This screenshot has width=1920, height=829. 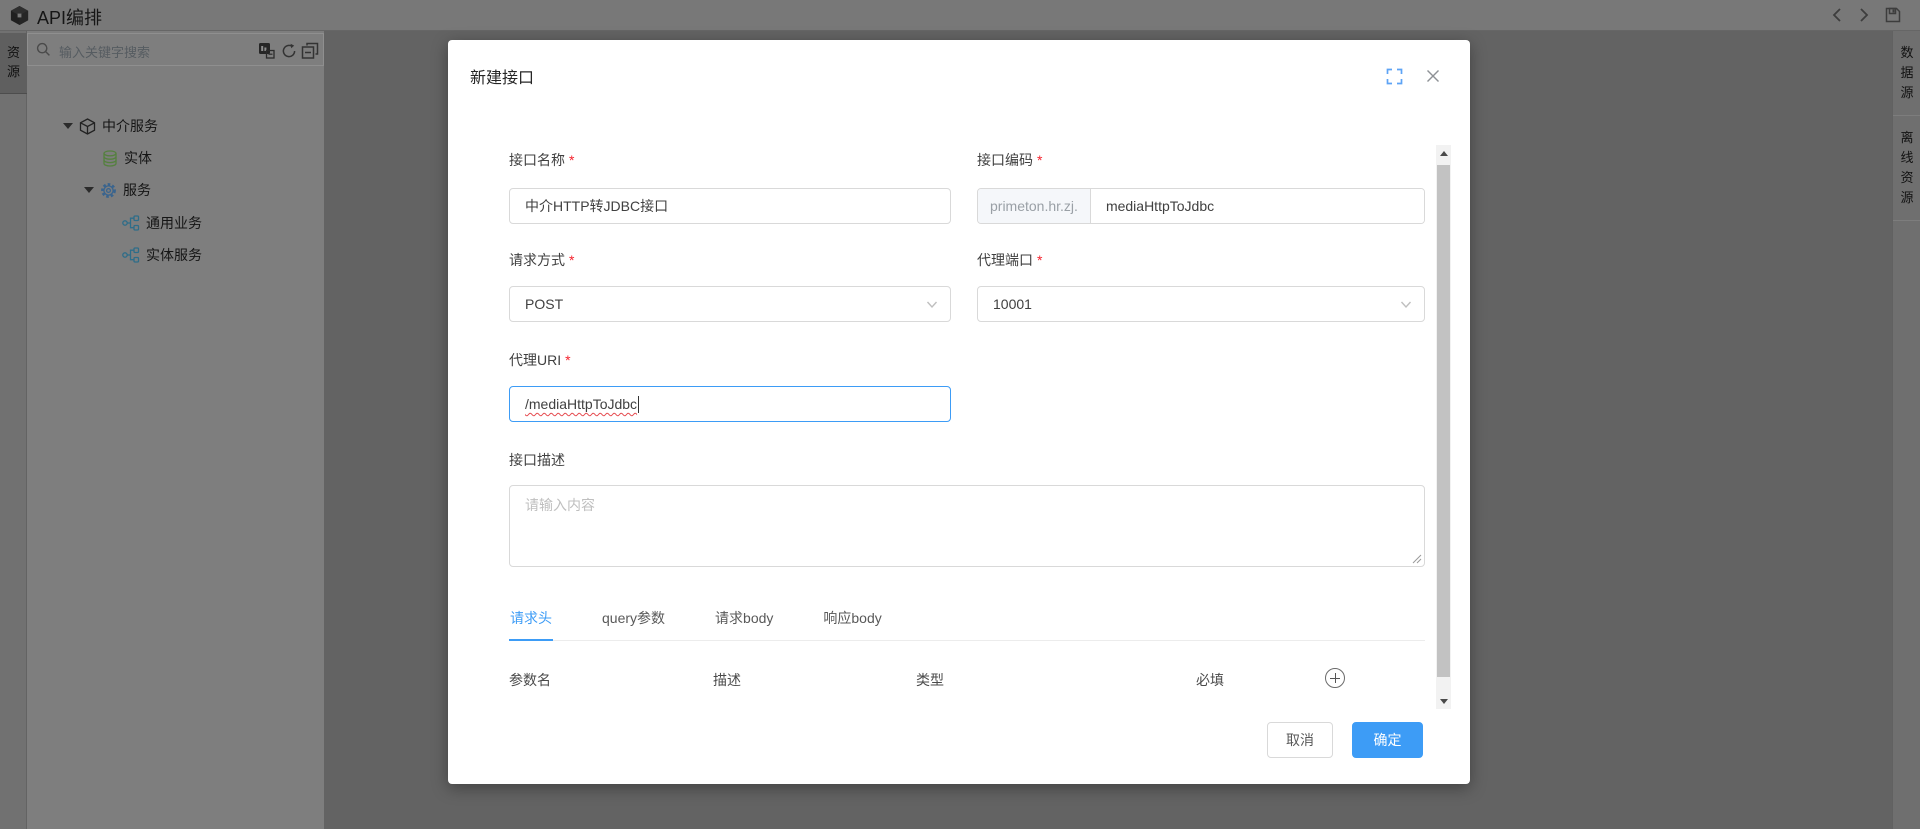 I want to click on close-icon, so click(x=1433, y=76).